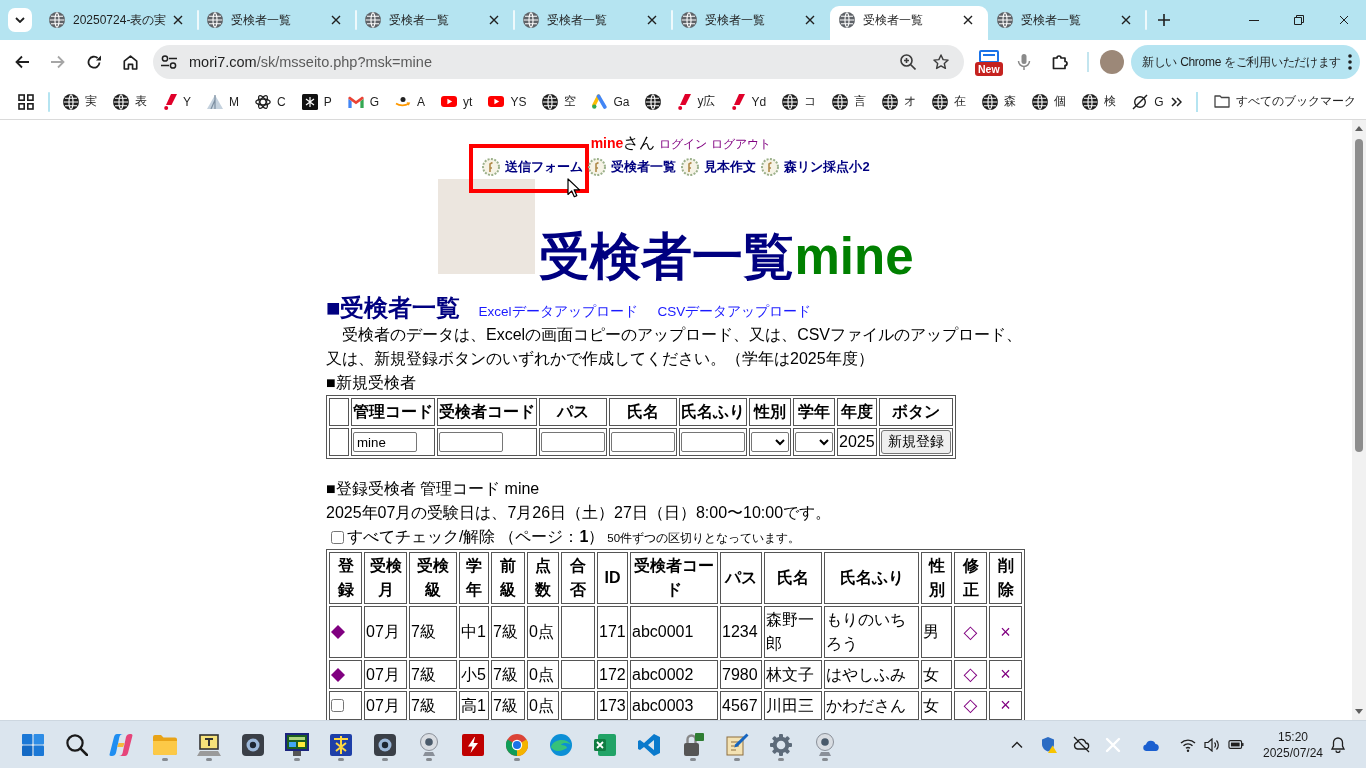 This screenshot has width=1366, height=768. I want to click on bookmark: オ, so click(899, 101).